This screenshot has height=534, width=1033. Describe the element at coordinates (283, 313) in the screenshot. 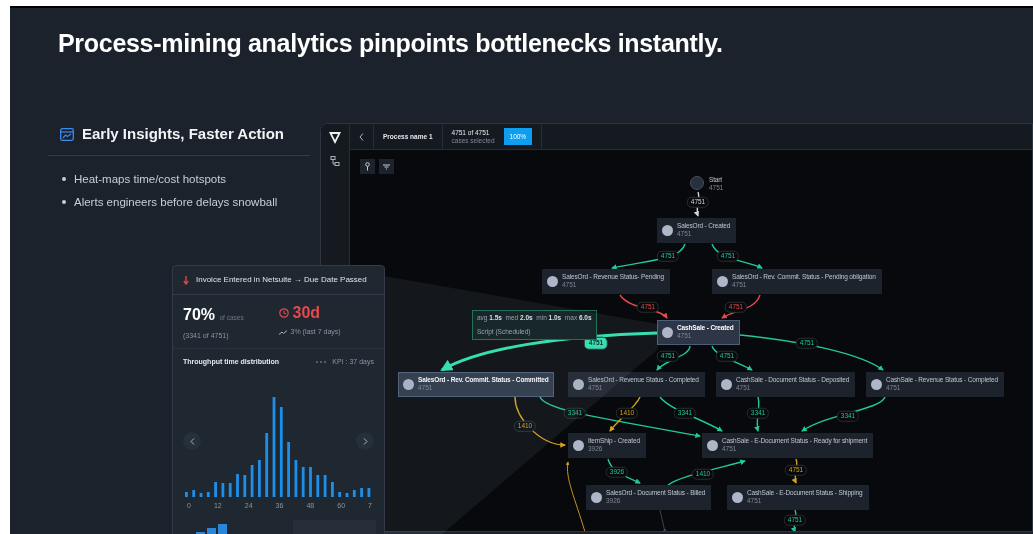

I see `clock-icon` at that location.